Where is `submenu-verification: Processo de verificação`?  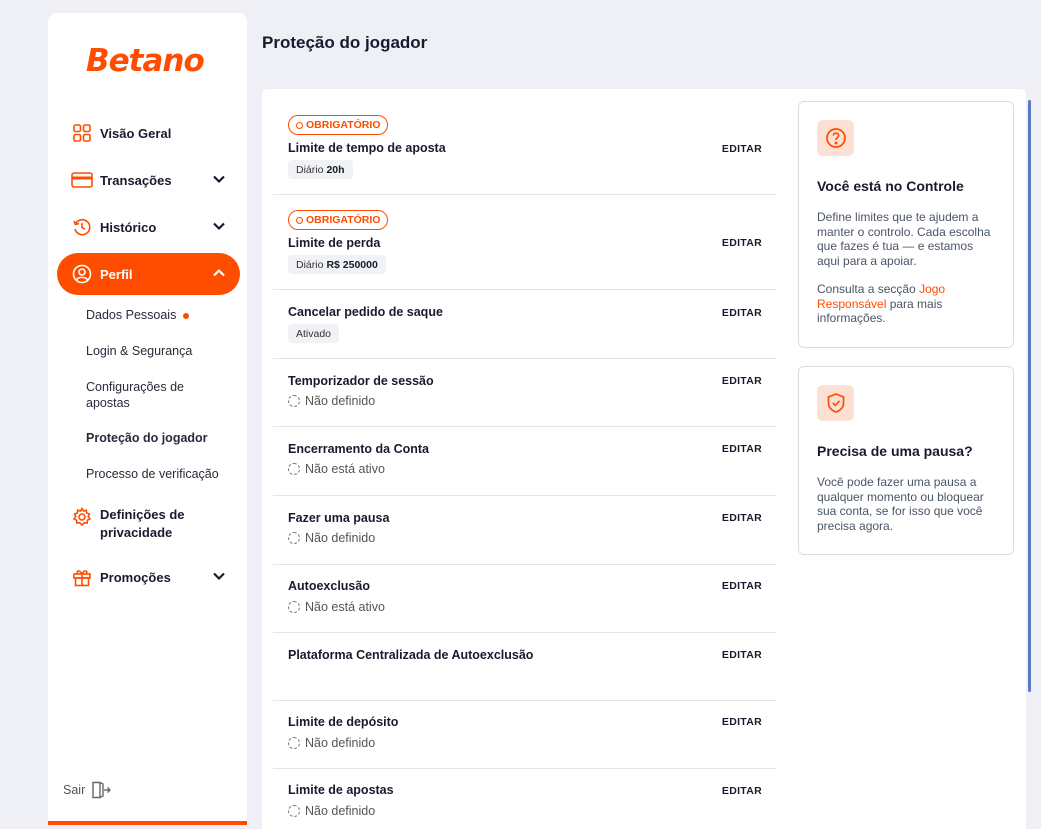
submenu-verification: Processo de verificação is located at coordinates (161, 474).